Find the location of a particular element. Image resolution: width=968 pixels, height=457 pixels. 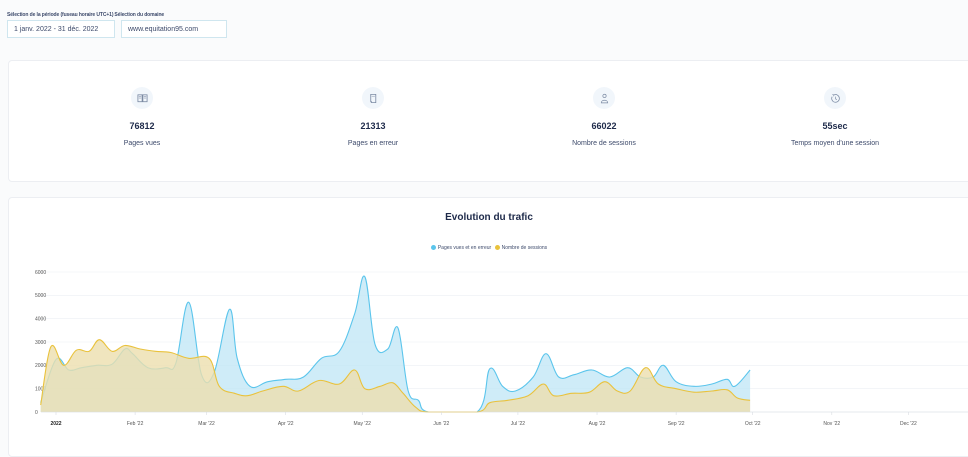

domain-filter-label: Sélection du domaine is located at coordinates (139, 15).